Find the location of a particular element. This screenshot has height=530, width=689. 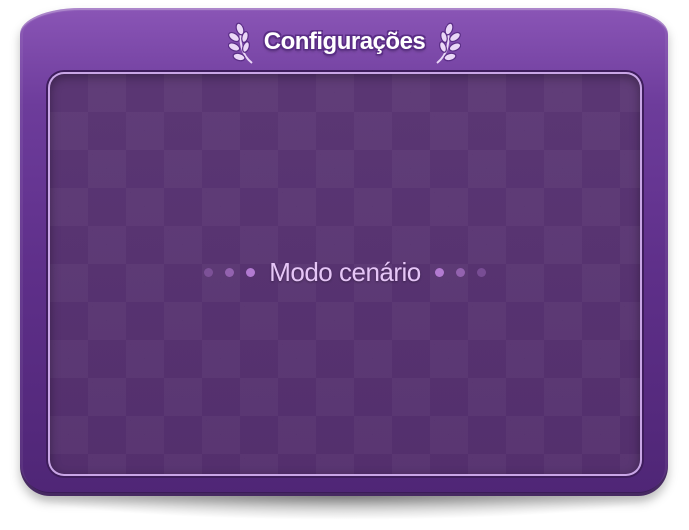

left-dots is located at coordinates (230, 272).